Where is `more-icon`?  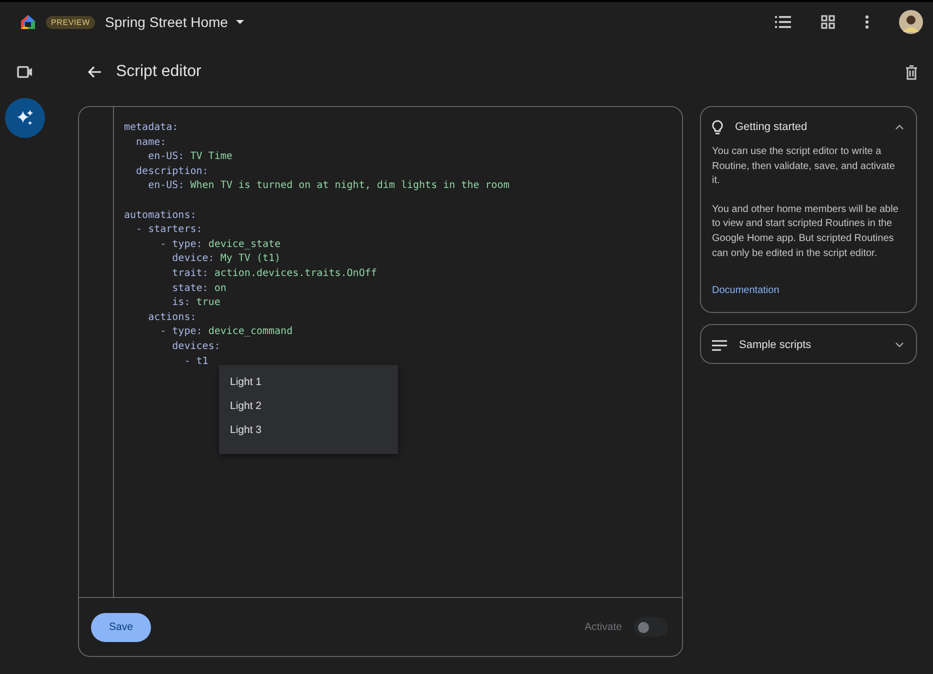
more-icon is located at coordinates (867, 22).